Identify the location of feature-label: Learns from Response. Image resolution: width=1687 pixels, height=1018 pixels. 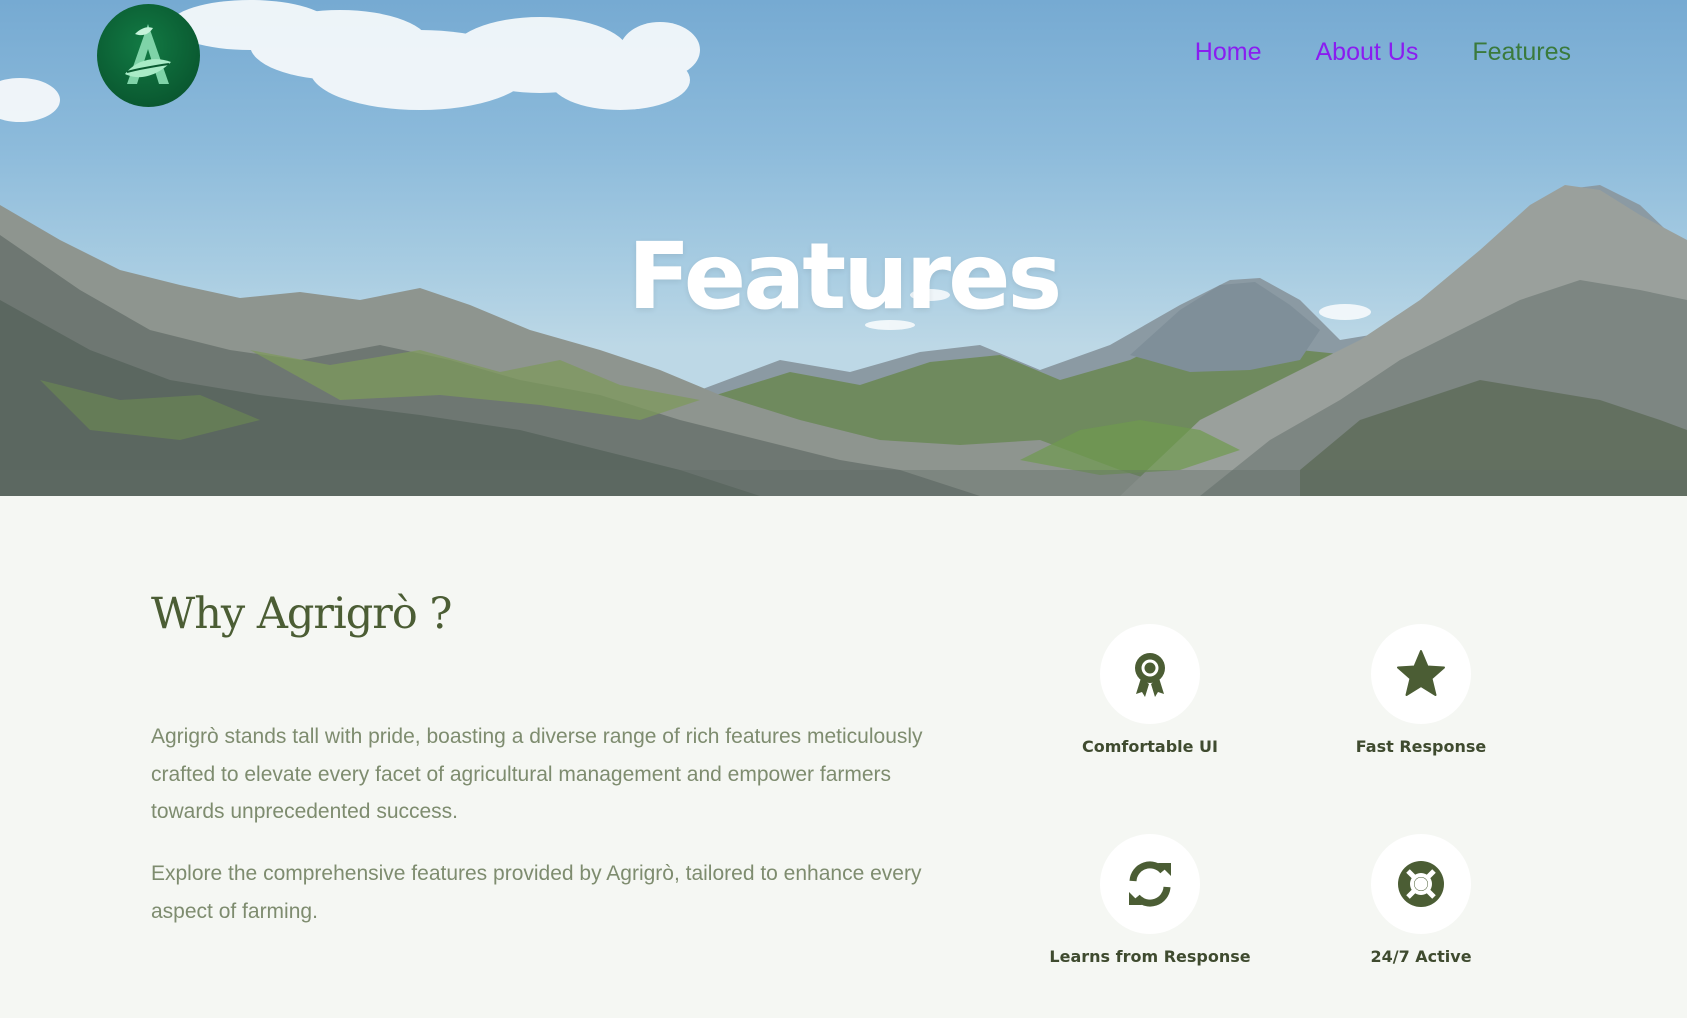
(1150, 956).